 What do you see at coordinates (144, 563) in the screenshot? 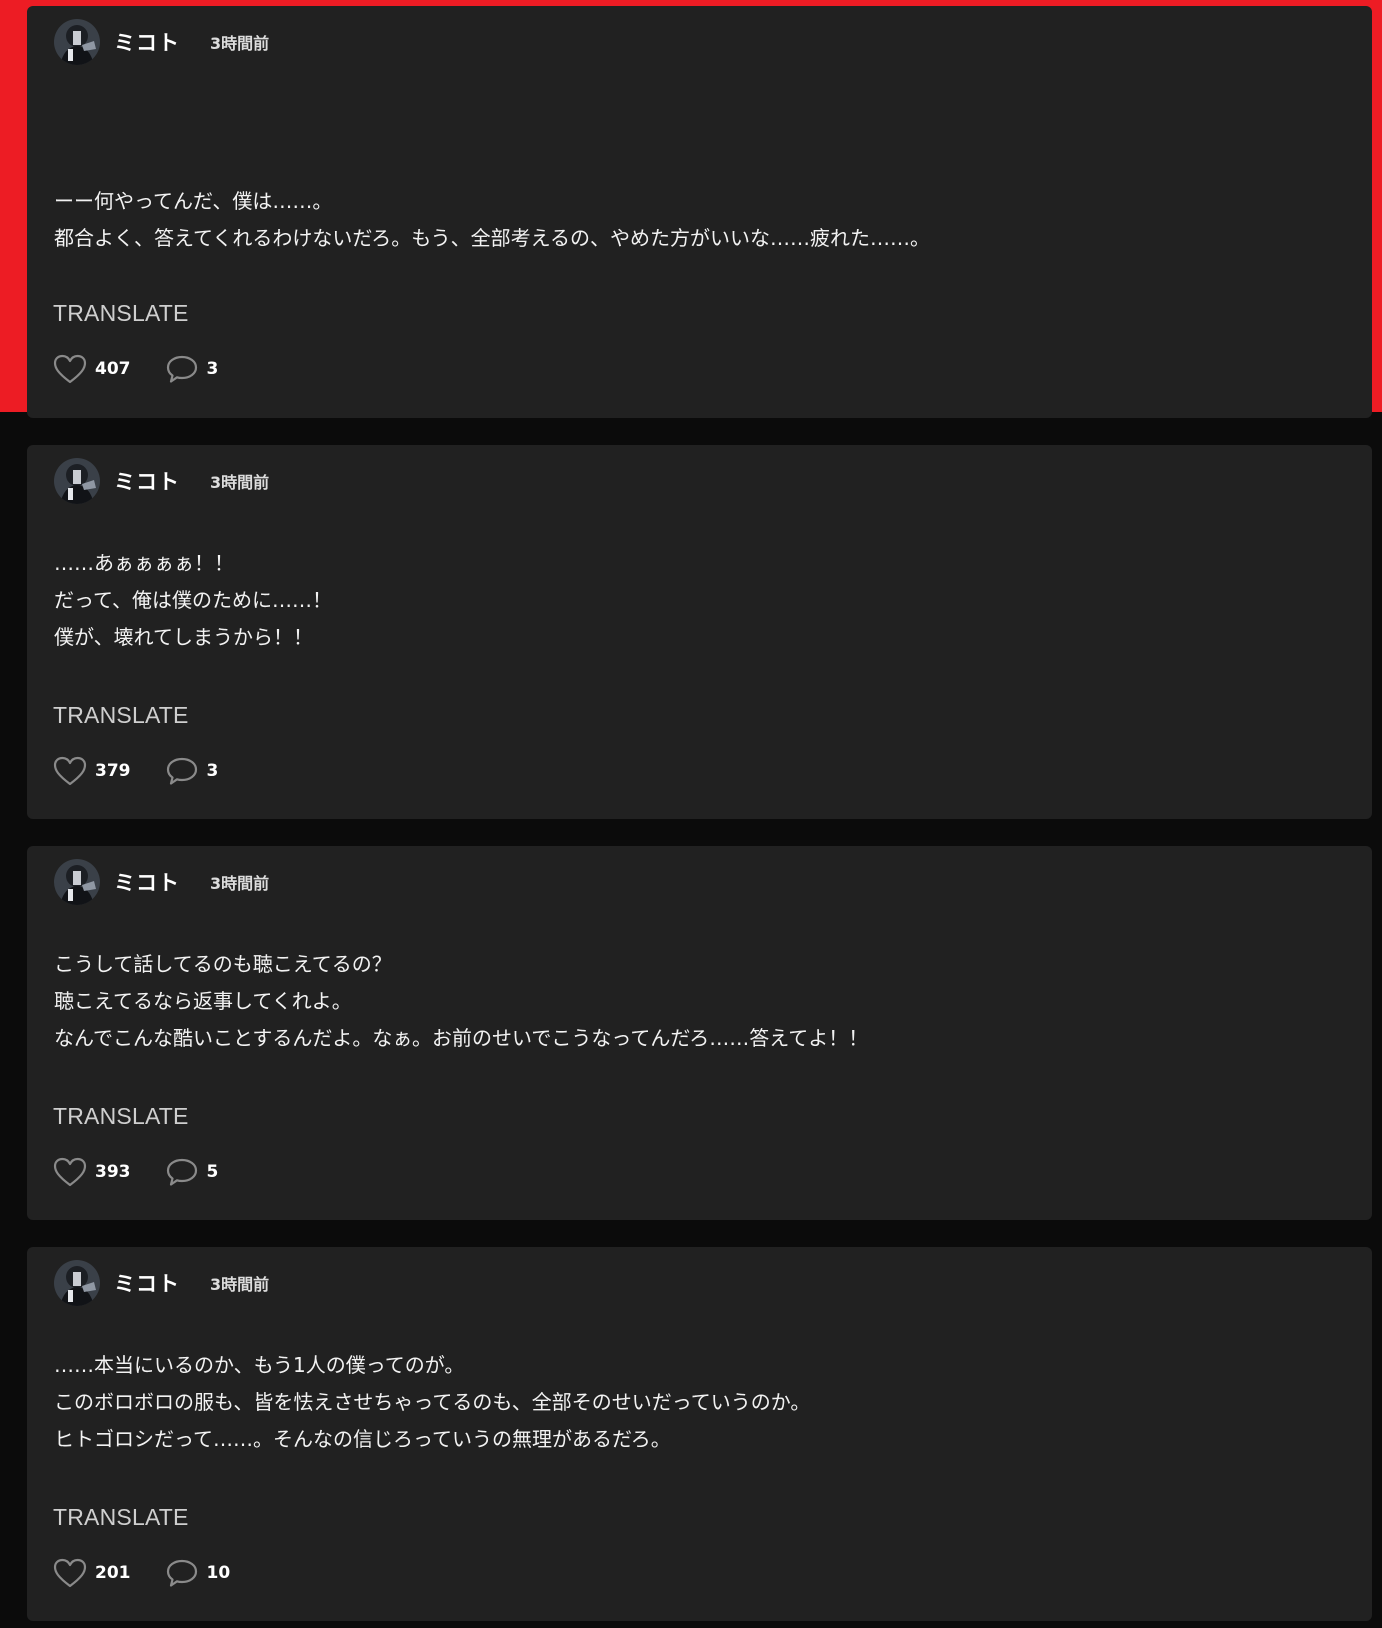
I see `post-body-line: ……あぁぁぁぁ！！` at bounding box center [144, 563].